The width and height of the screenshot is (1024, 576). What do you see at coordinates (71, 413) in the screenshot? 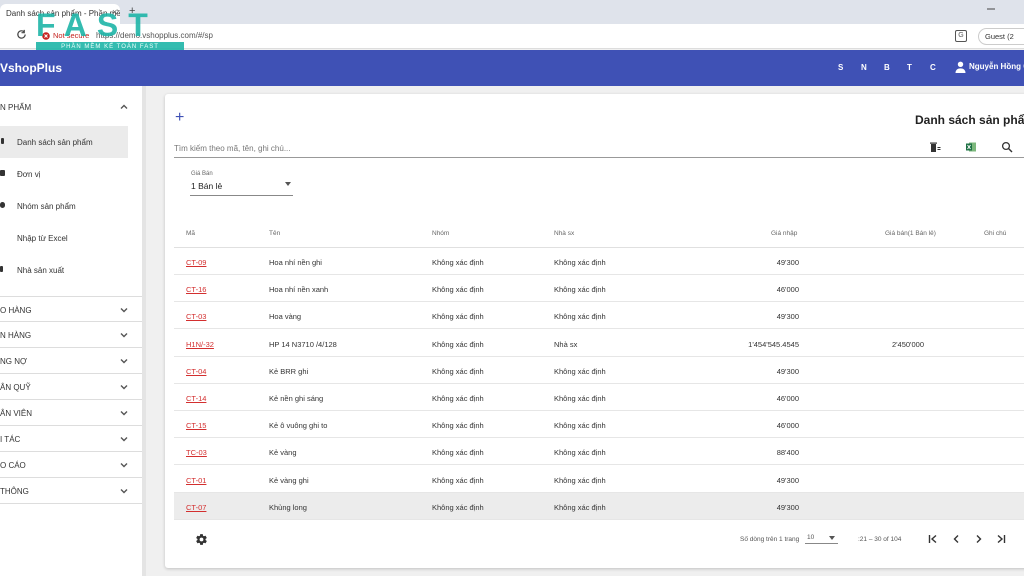
I see `sidebar-group-5: ÂN VIÊN` at bounding box center [71, 413].